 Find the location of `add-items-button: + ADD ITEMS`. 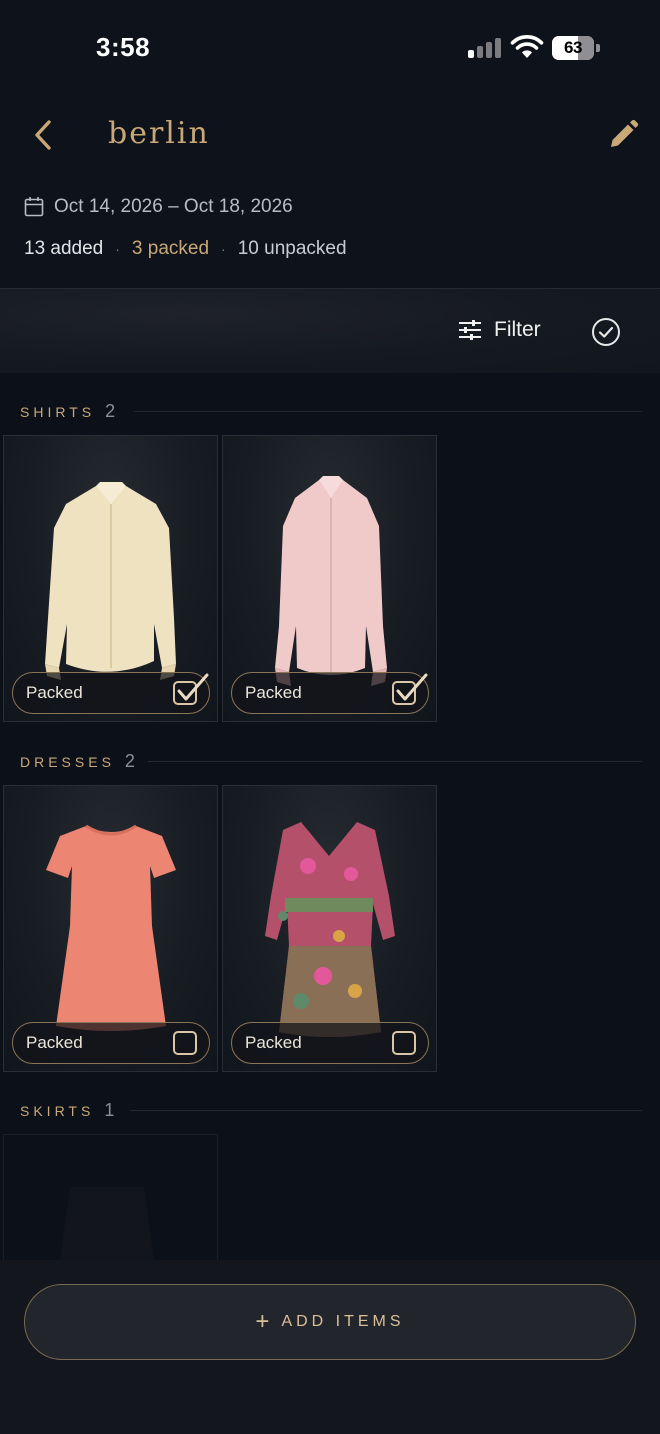

add-items-button: + ADD ITEMS is located at coordinates (330, 1322).